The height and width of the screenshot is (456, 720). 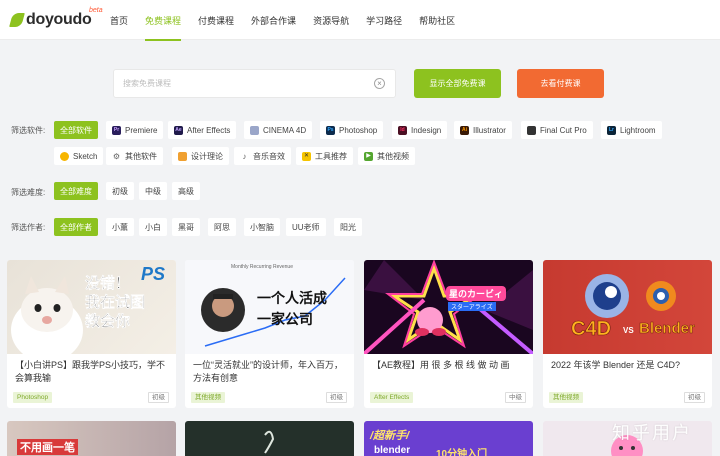 I want to click on filter-author-1: 小薰, so click(x=120, y=227).